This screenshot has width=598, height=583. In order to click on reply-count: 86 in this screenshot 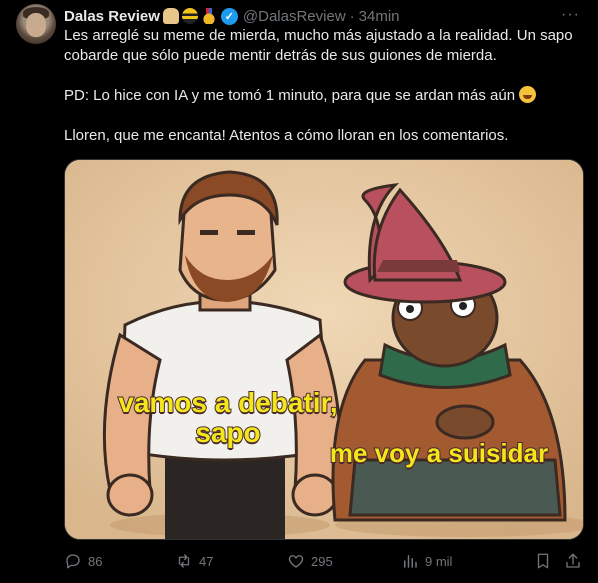, I will do `click(95, 561)`.